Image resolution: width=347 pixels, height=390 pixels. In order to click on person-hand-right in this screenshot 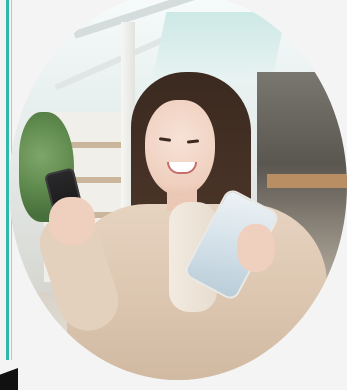, I will do `click(256, 248)`.